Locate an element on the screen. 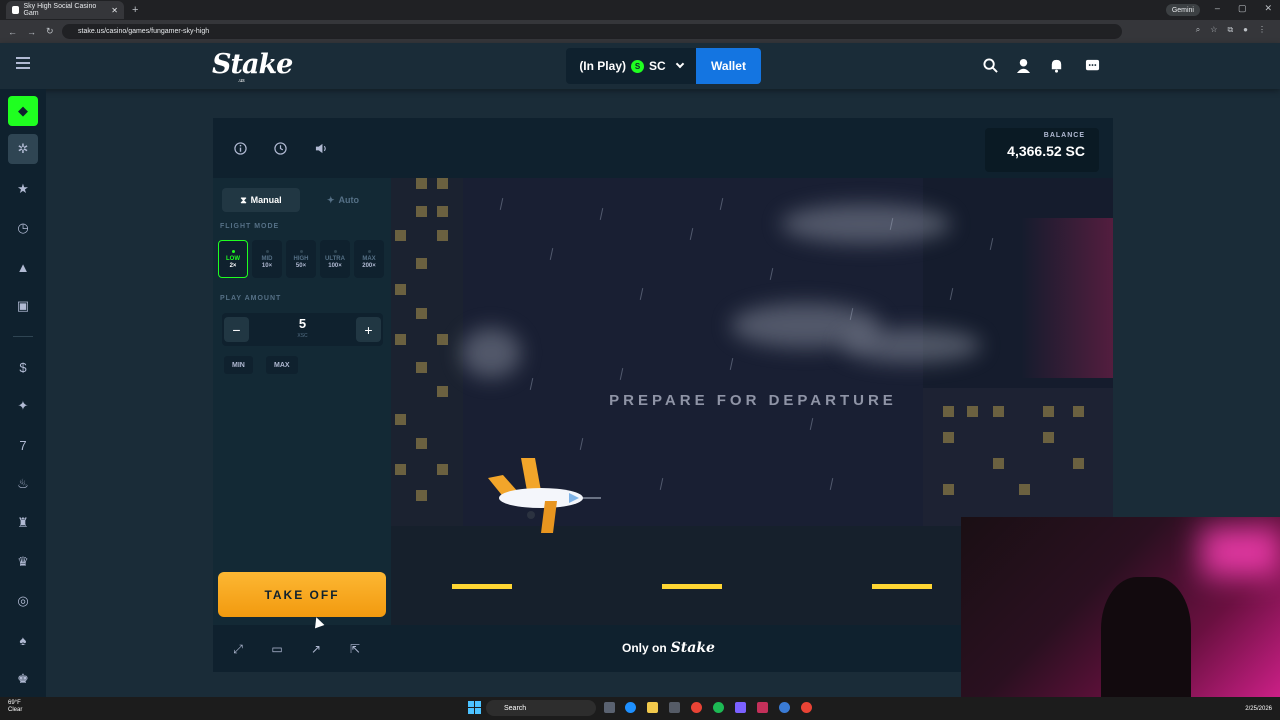 This screenshot has height=720, width=1280. flight-mode-name: ULTRA is located at coordinates (335, 258).